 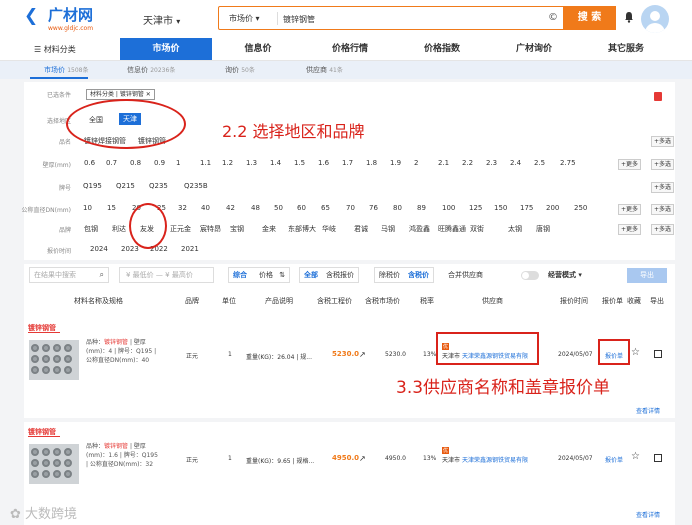 I want to click on tab-info-price: 信息价 20236条, so click(x=151, y=70).